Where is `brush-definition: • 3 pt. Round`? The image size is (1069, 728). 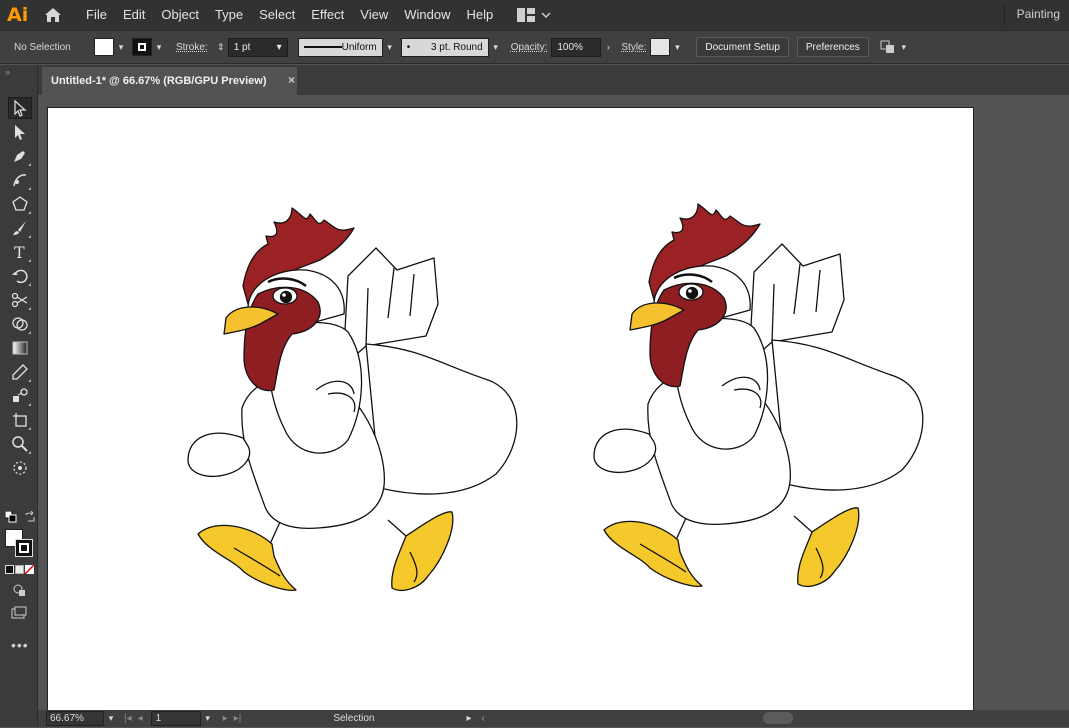 brush-definition: • 3 pt. Round is located at coordinates (444, 47).